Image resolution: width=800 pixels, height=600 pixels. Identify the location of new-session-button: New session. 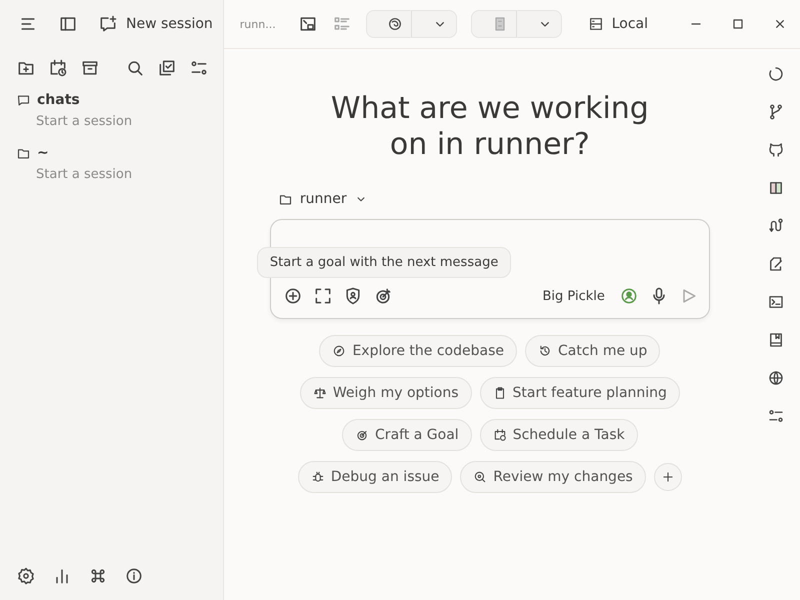
(155, 24).